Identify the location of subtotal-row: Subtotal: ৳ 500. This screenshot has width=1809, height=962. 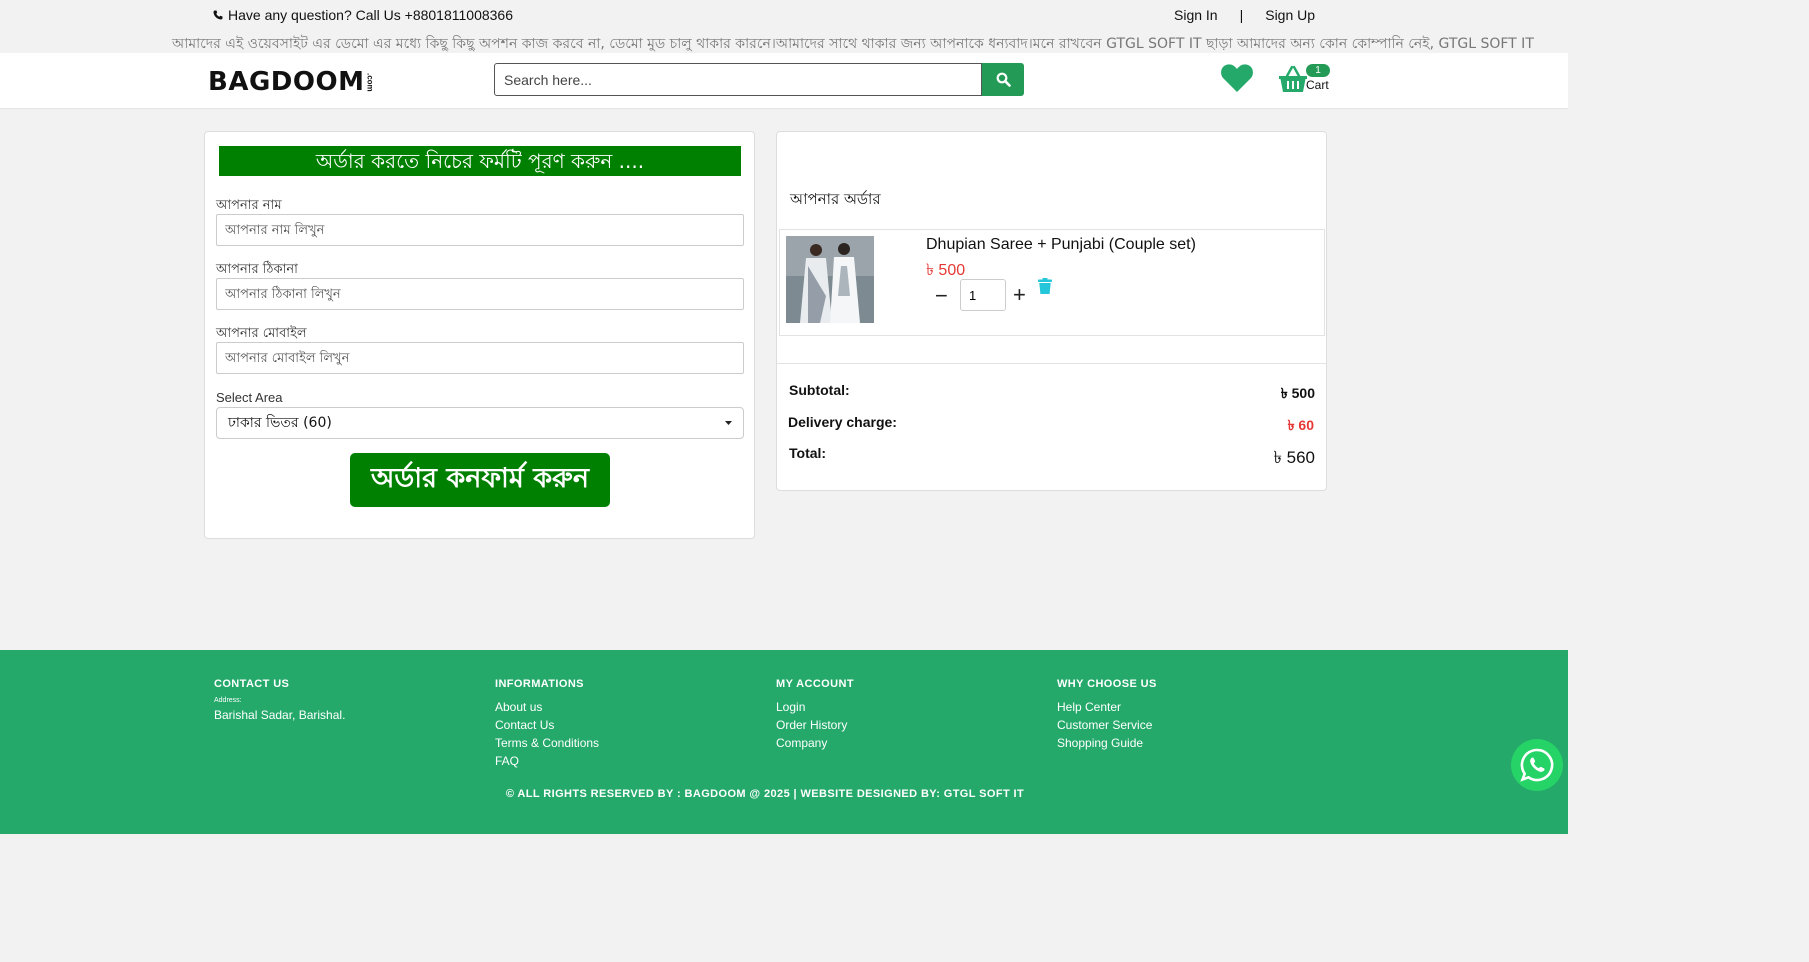
(1052, 394).